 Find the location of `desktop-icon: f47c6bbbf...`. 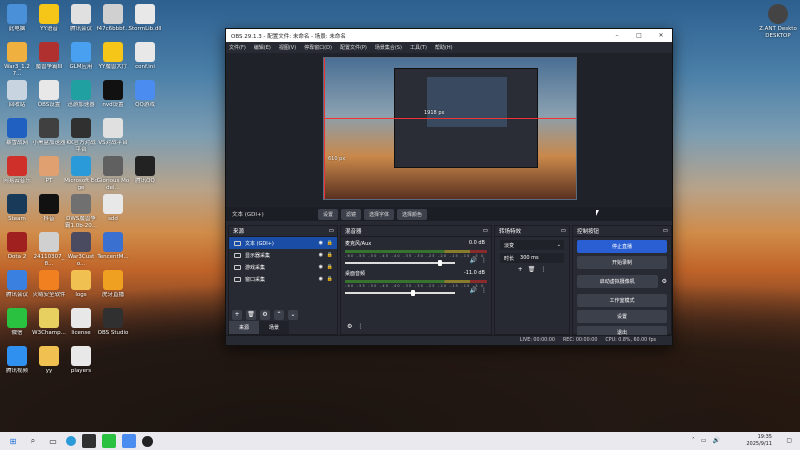

desktop-icon: f47c6bbbf... is located at coordinates (113, 18).